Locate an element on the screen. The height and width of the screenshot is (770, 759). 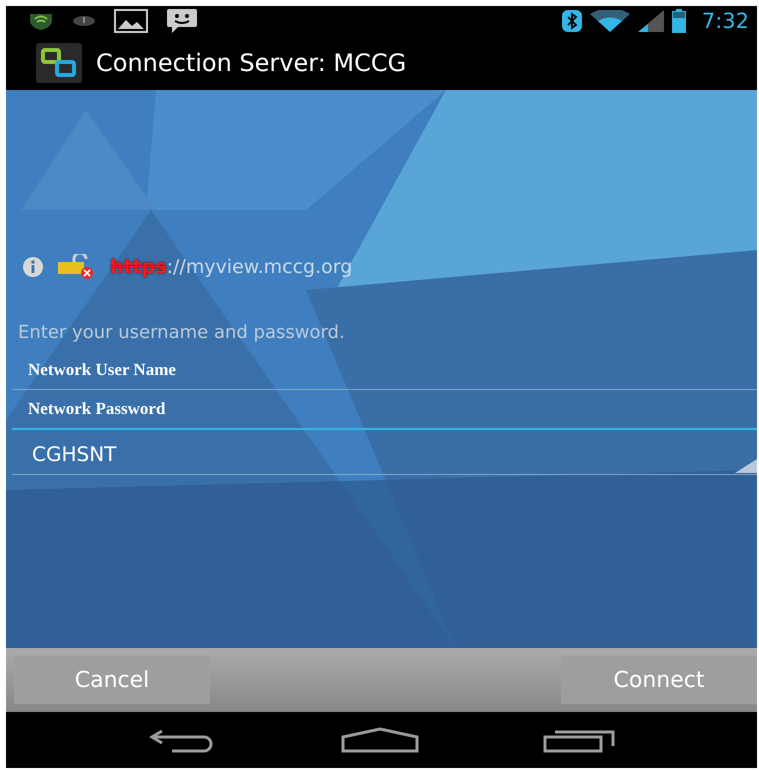
server-url: https://myview.mccg.org is located at coordinates (231, 267).